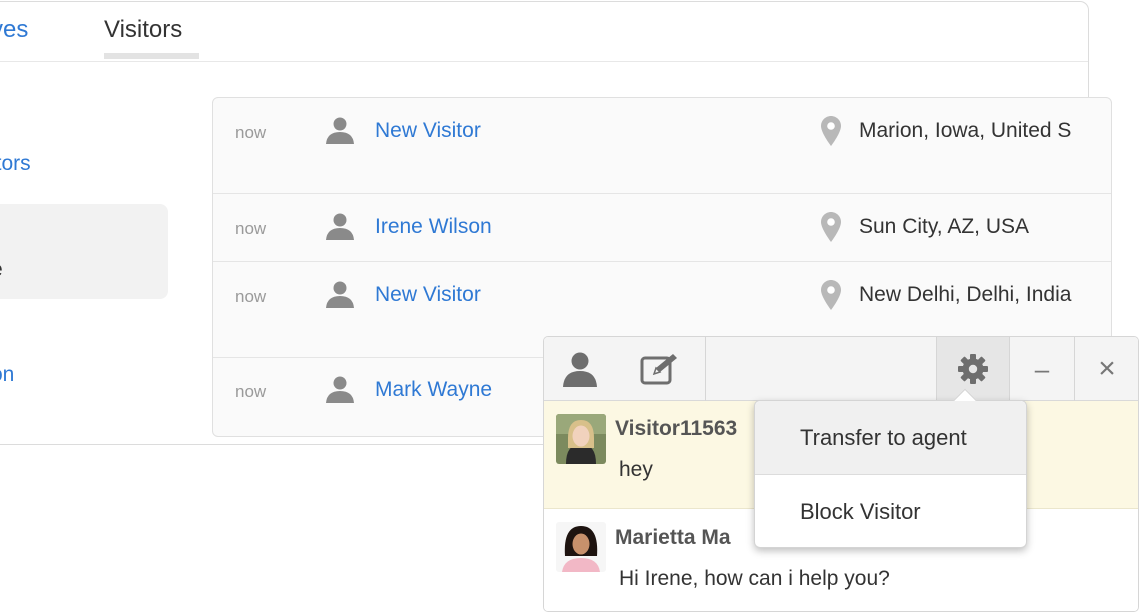  I want to click on close-button: ×, so click(1106, 369).